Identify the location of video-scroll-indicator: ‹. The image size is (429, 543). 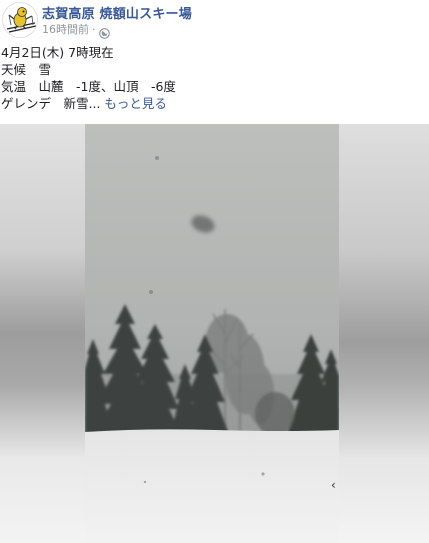
(333, 485).